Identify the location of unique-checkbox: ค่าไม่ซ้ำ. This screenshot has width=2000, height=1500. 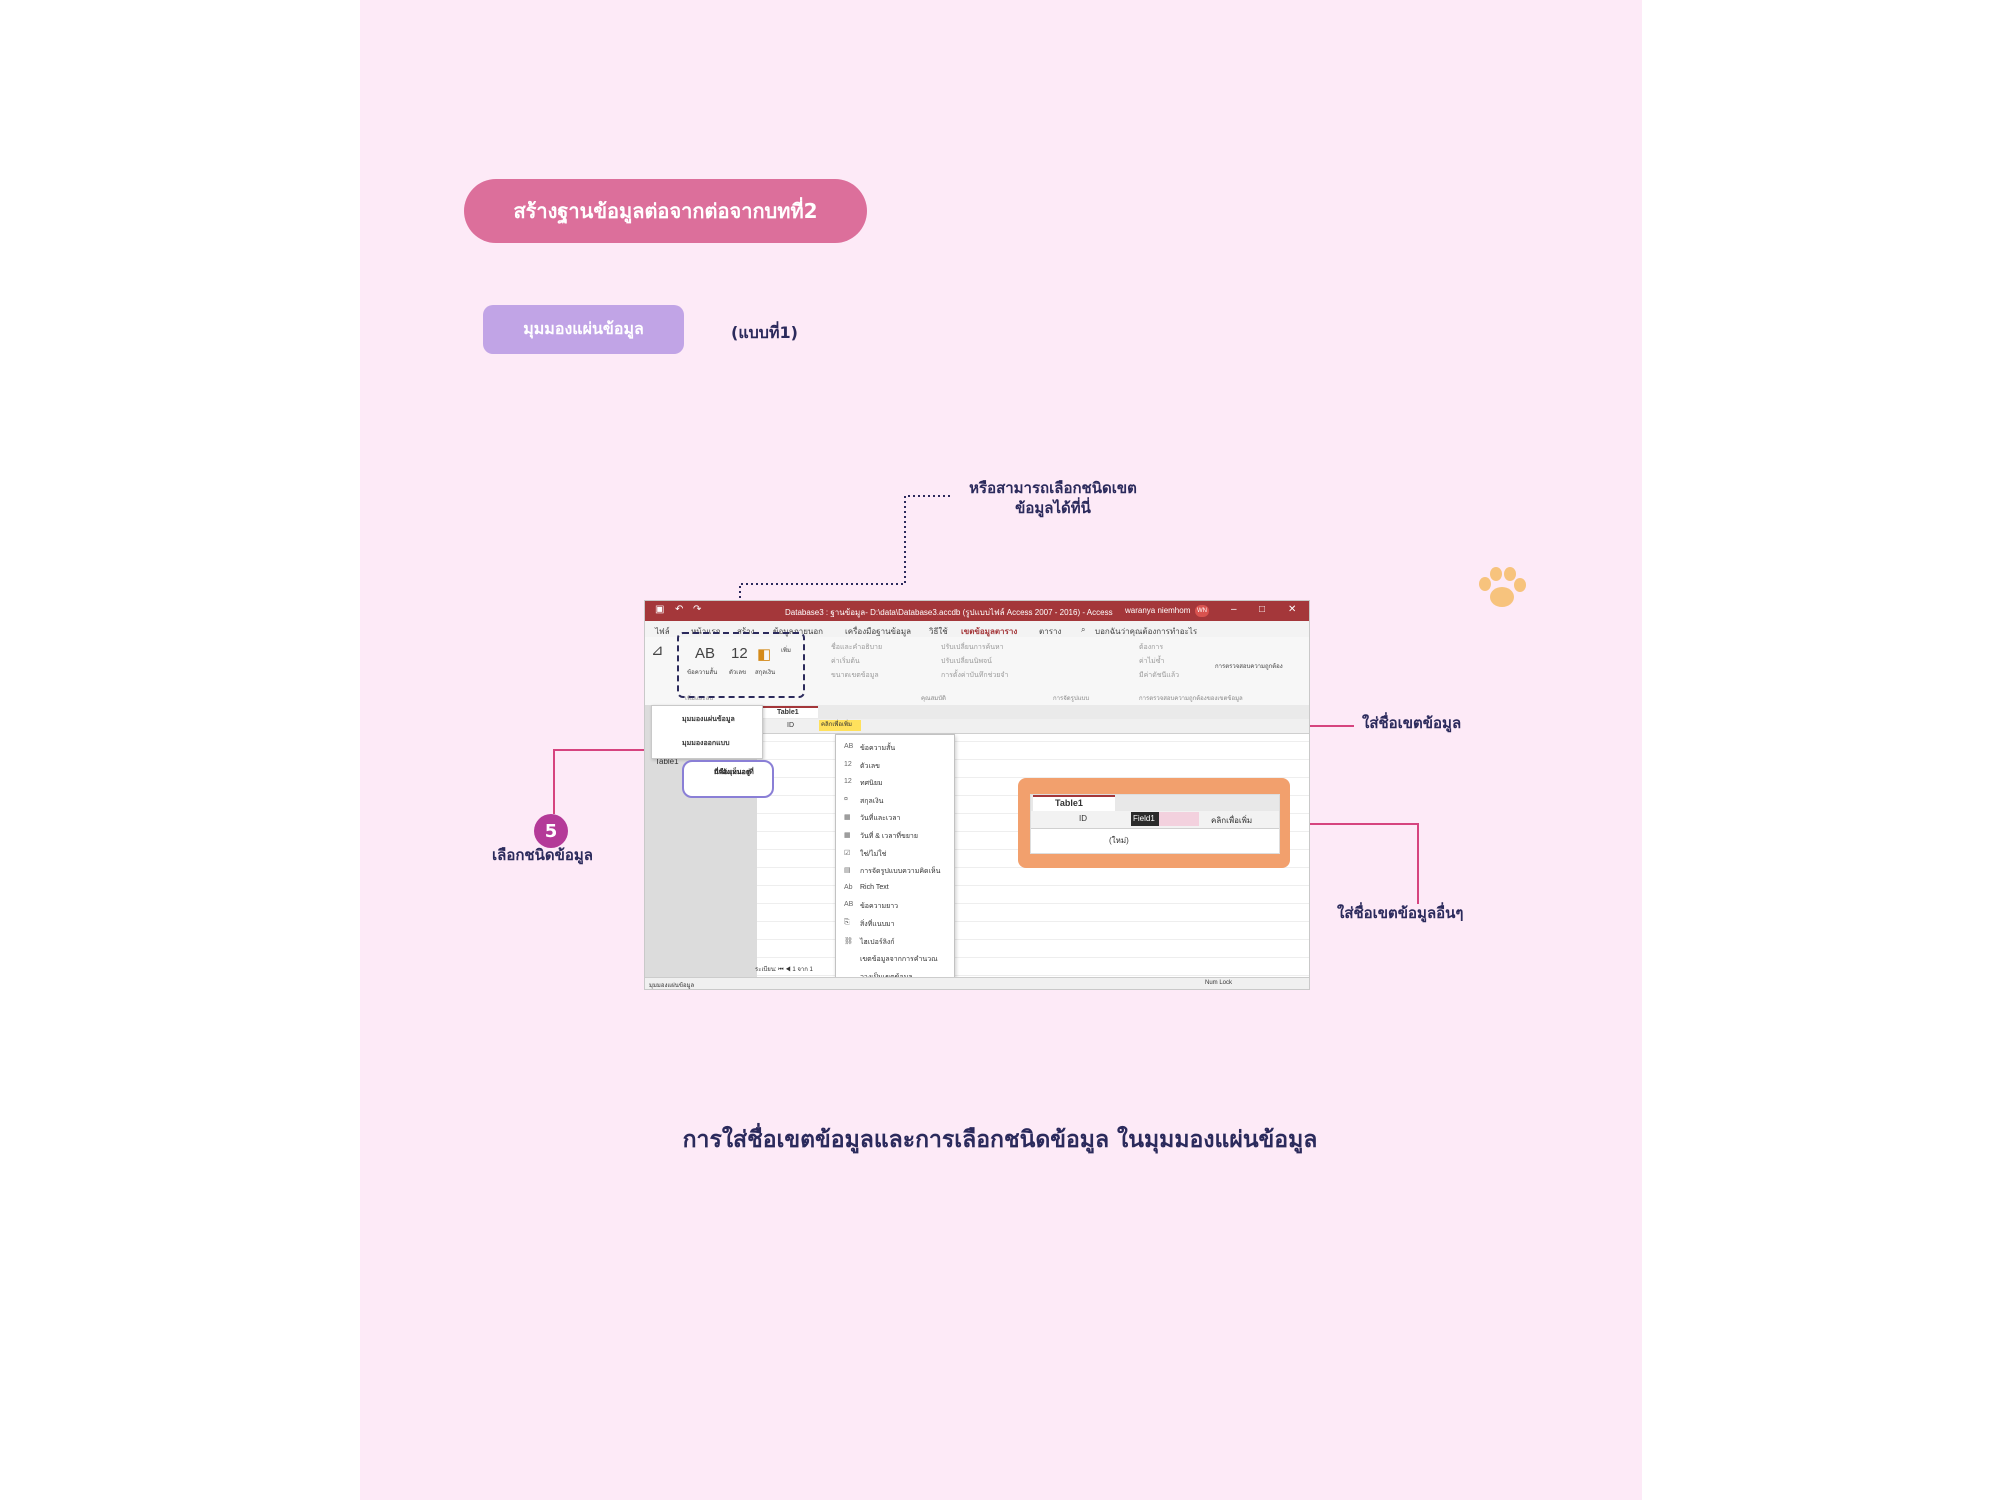
(1159, 662).